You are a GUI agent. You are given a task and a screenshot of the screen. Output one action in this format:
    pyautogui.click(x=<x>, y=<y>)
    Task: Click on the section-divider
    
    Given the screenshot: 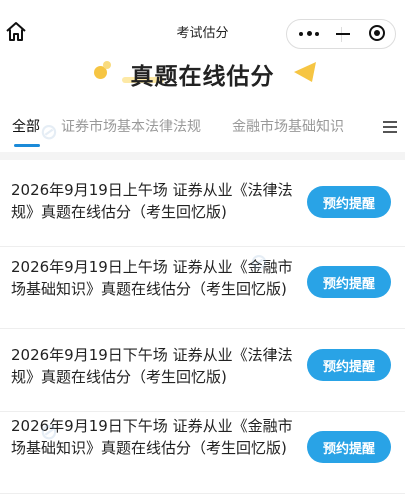 What is the action you would take?
    pyautogui.click(x=202, y=156)
    